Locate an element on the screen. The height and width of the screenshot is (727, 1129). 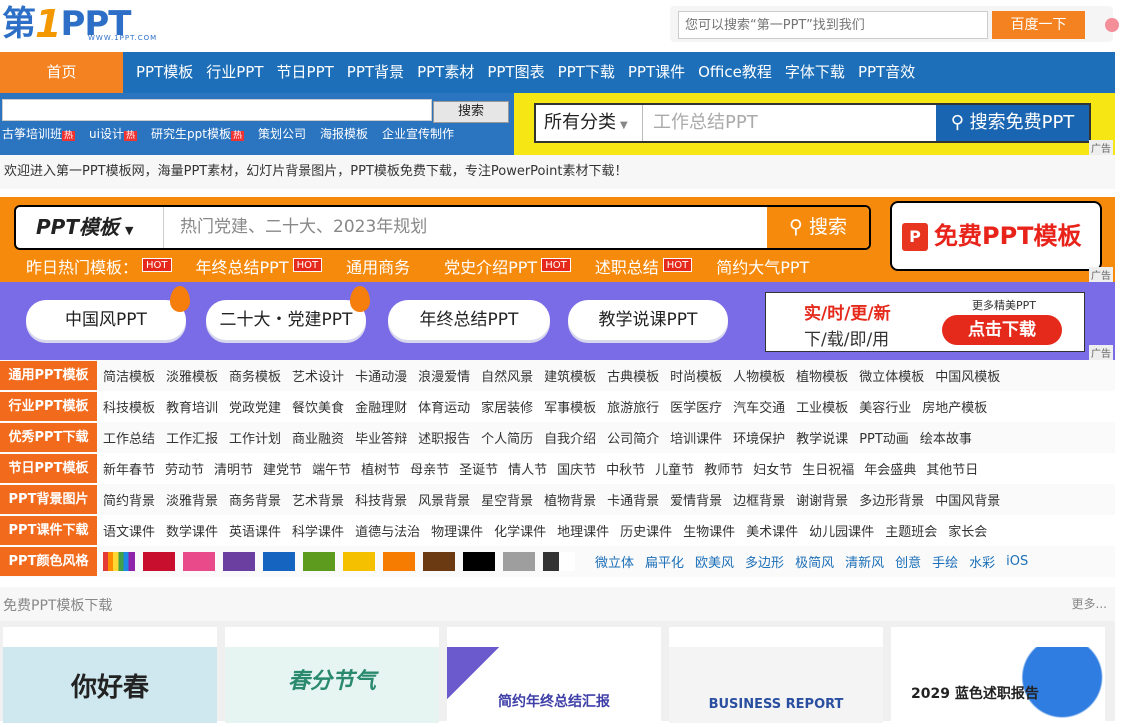
category-link: 植物模板 is located at coordinates (822, 375).